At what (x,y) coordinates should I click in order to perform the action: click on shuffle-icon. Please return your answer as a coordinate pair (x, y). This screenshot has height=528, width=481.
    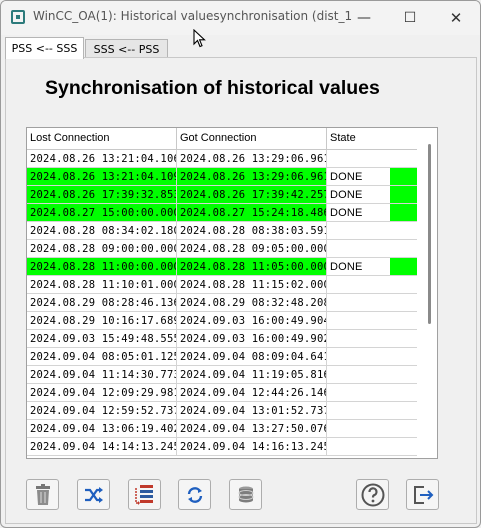
    Looking at the image, I should click on (93, 494).